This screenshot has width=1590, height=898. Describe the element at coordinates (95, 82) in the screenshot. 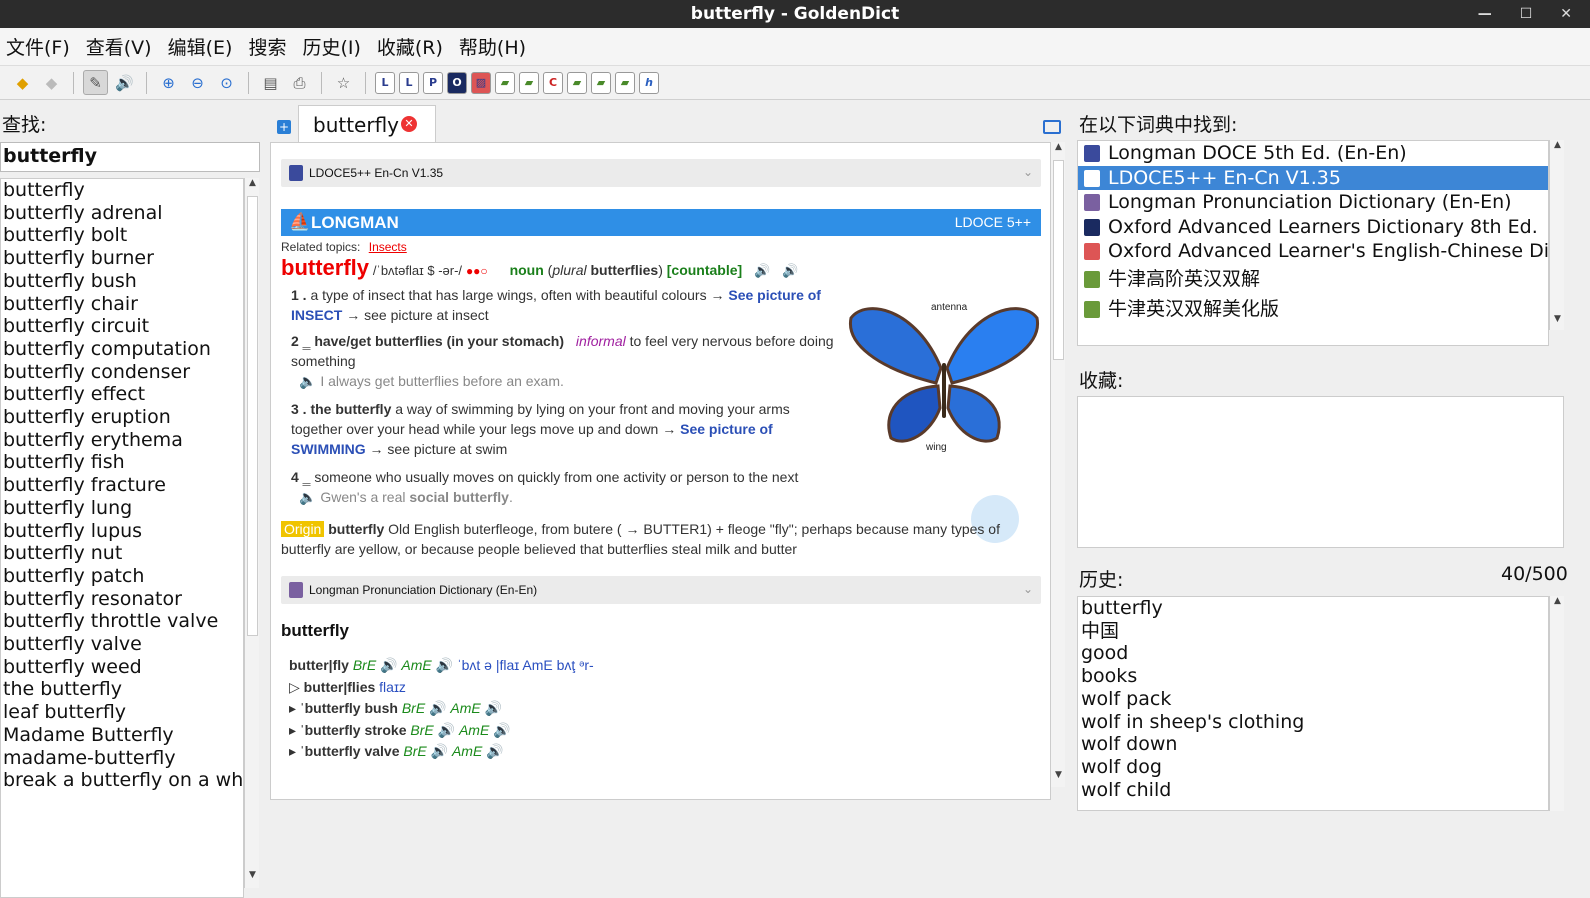

I see `scan-popup-icon: ✎` at that location.